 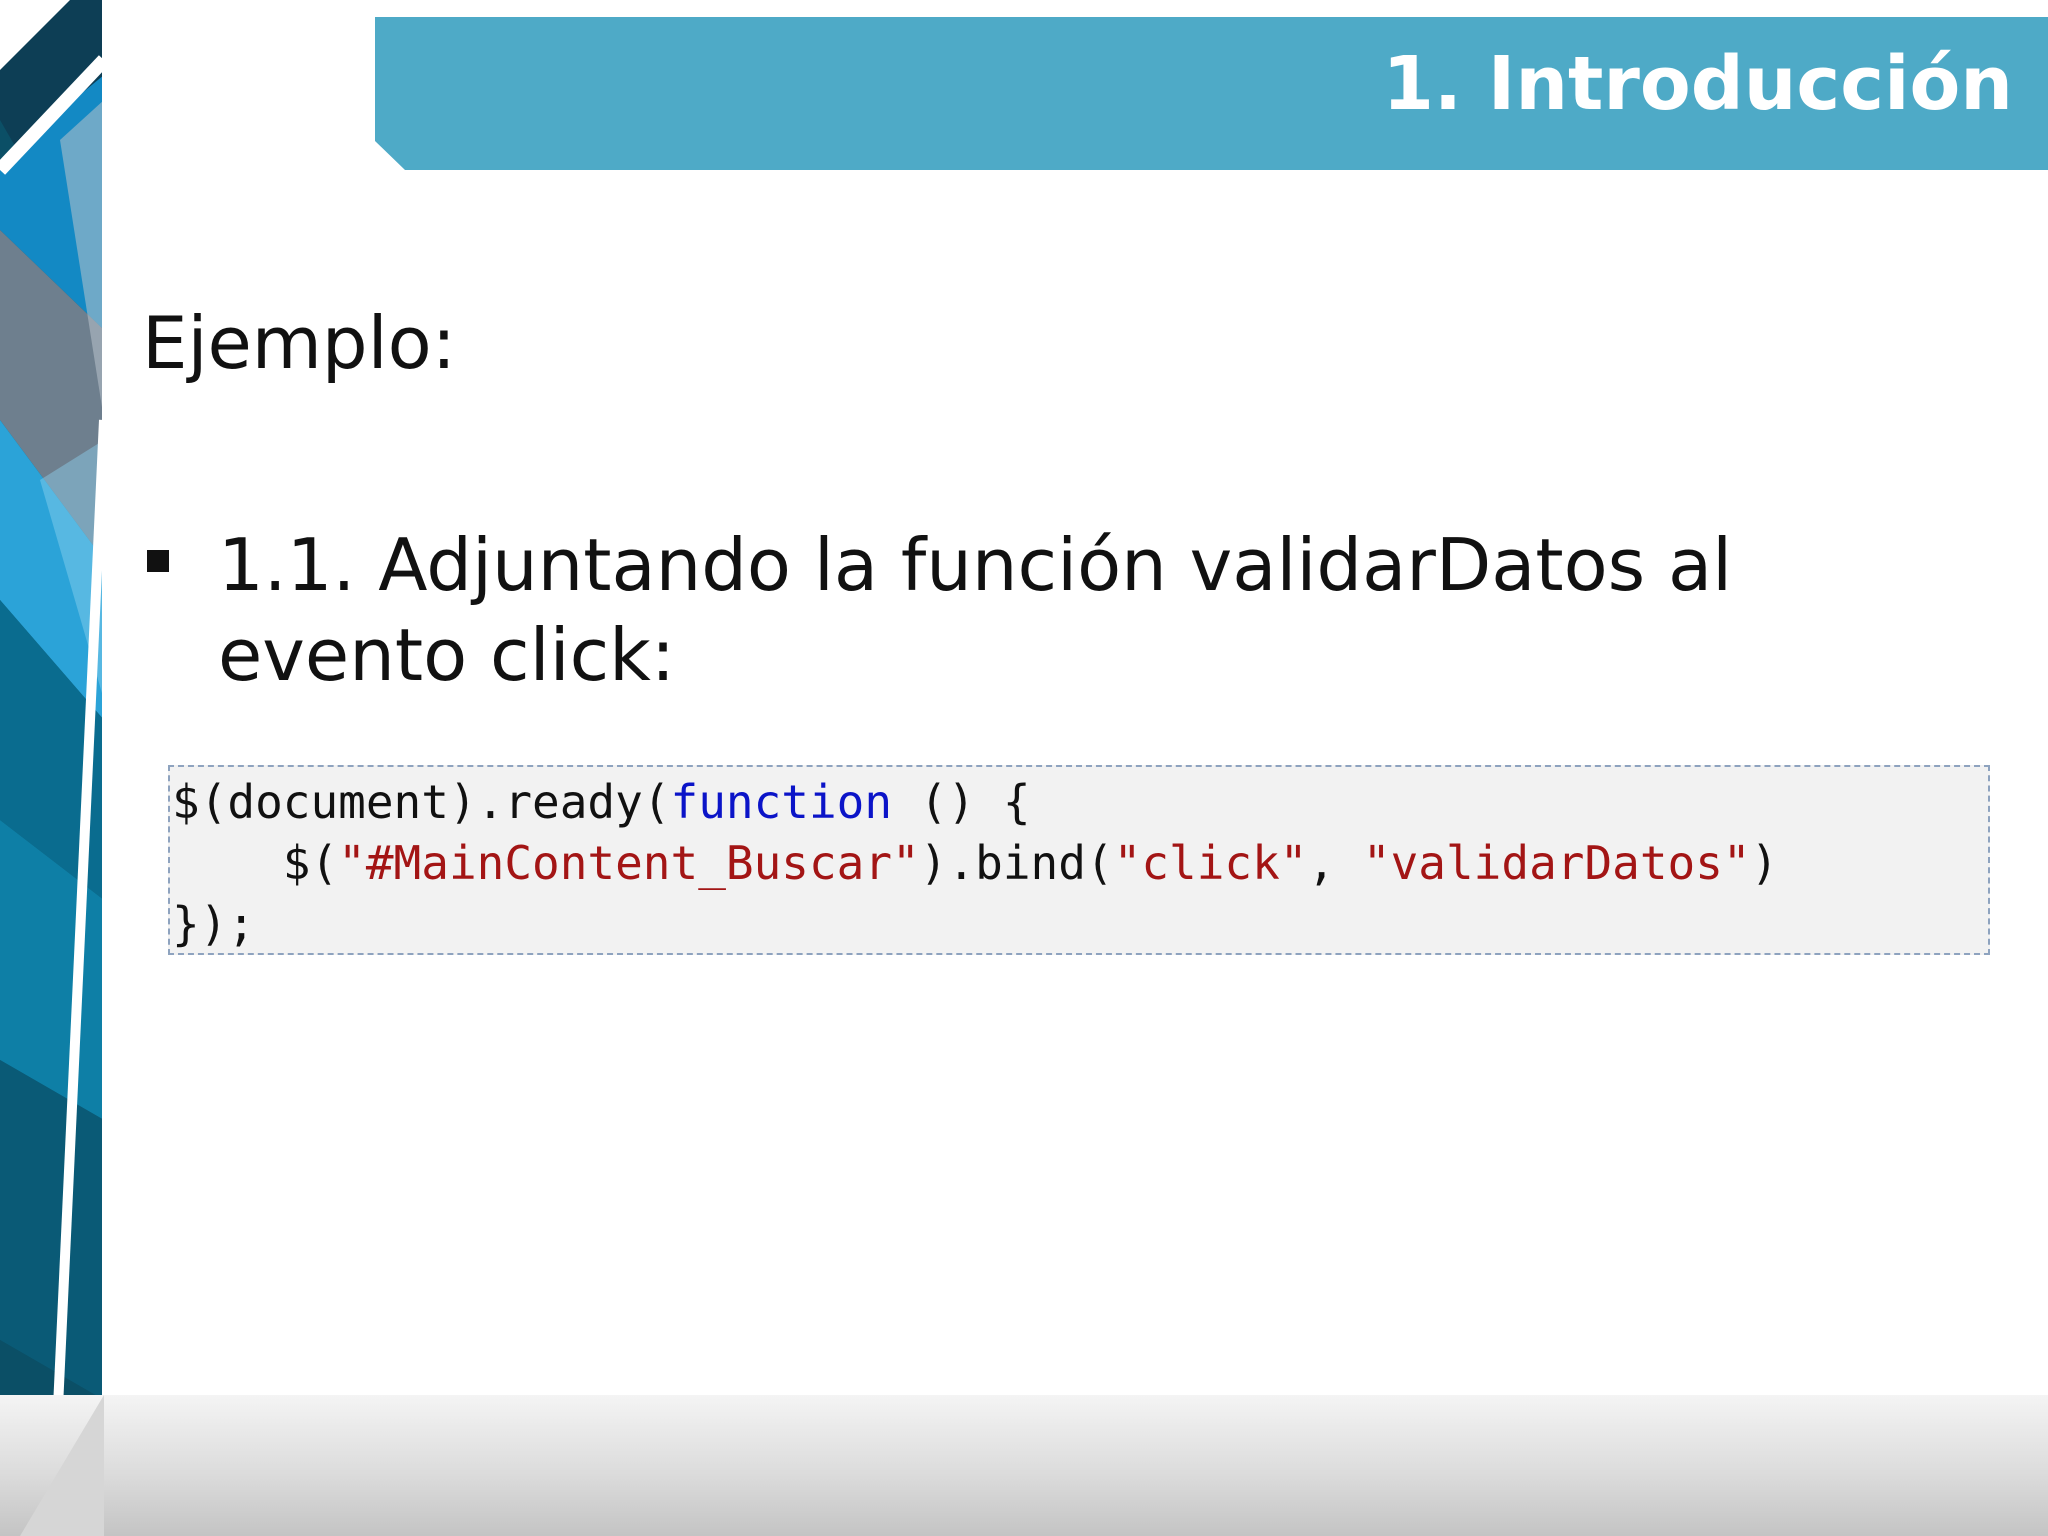 What do you see at coordinates (447, 655) in the screenshot?
I see `bullet-line-2: evento click:` at bounding box center [447, 655].